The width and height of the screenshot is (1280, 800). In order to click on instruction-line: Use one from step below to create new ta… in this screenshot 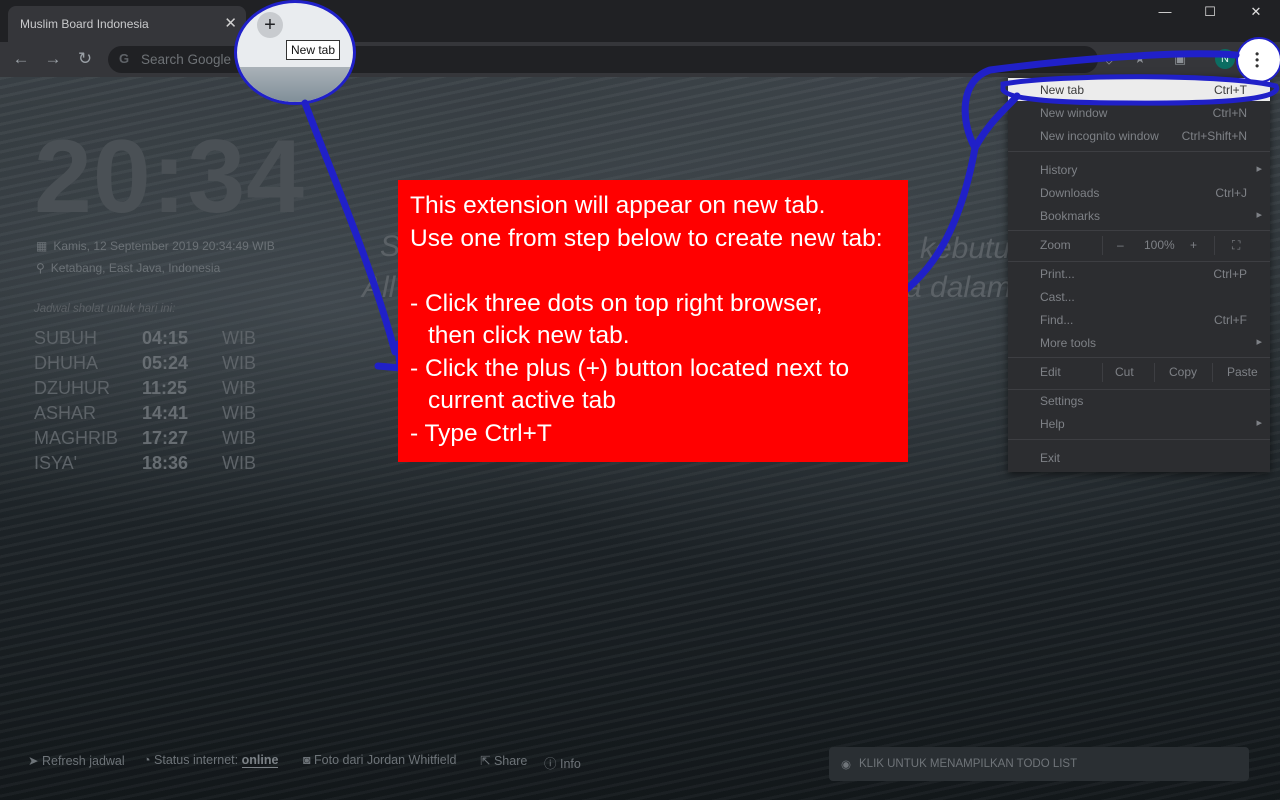, I will do `click(646, 238)`.